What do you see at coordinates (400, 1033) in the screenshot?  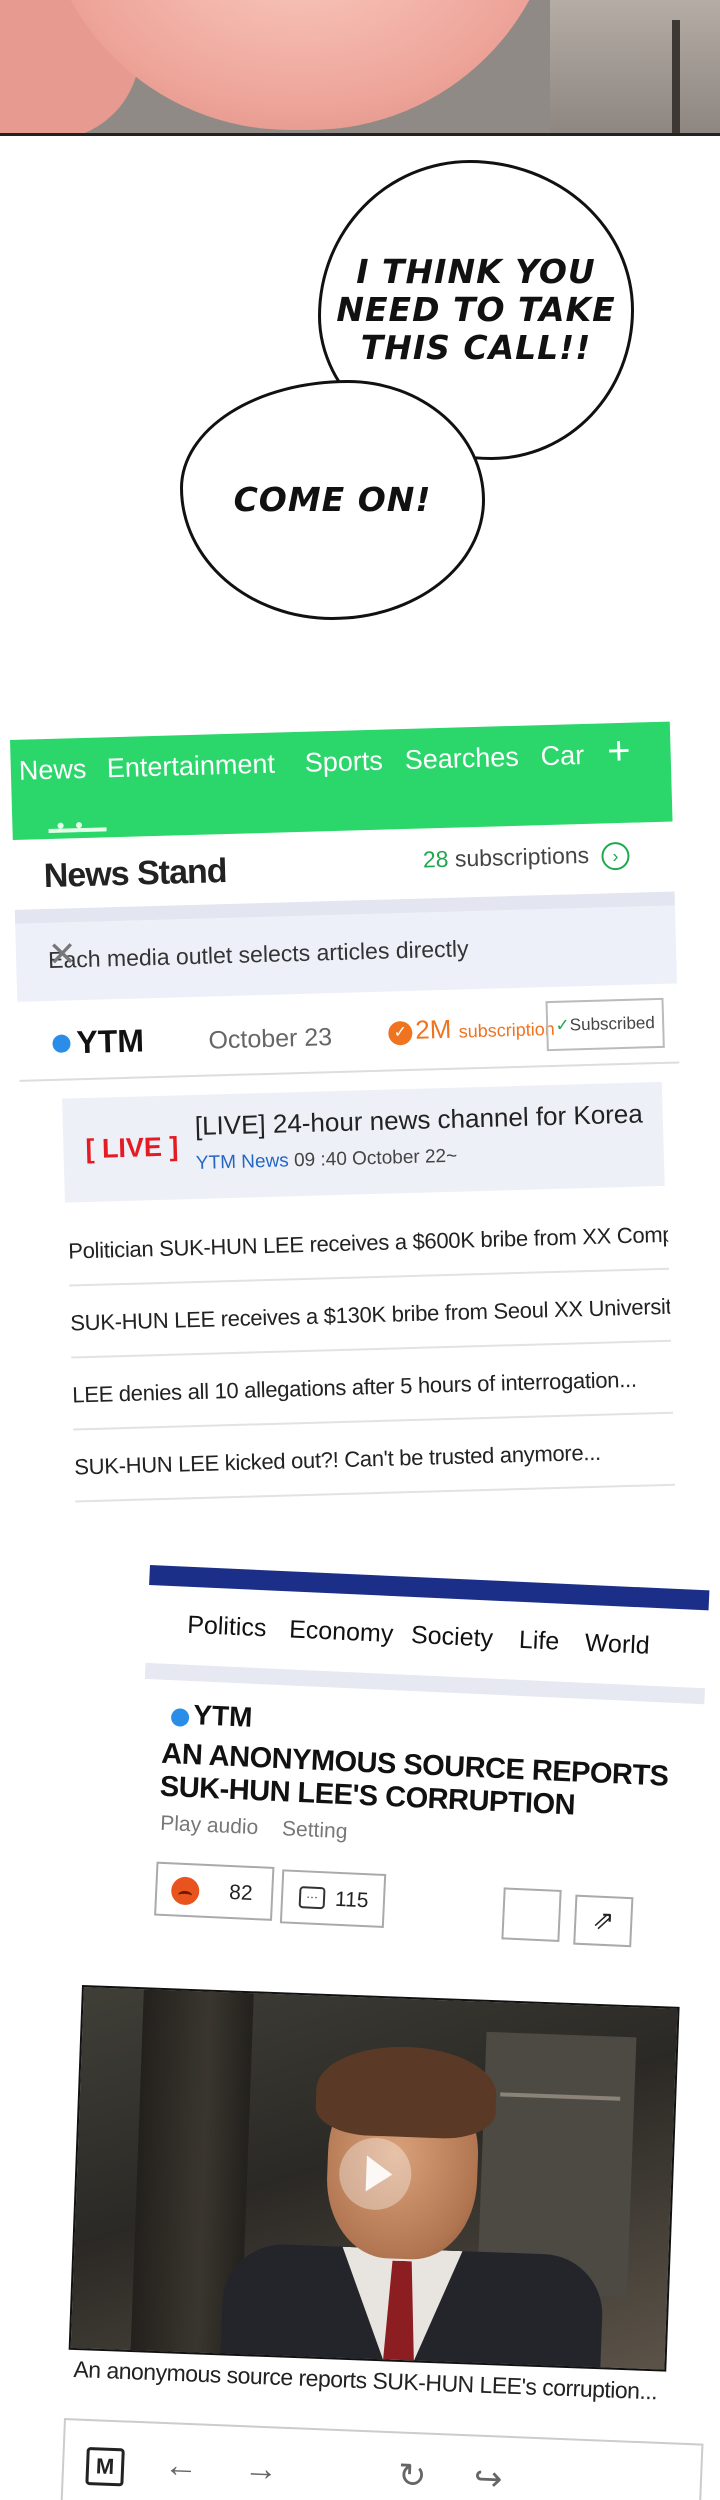 I see `verified-badge-icon: ✓` at bounding box center [400, 1033].